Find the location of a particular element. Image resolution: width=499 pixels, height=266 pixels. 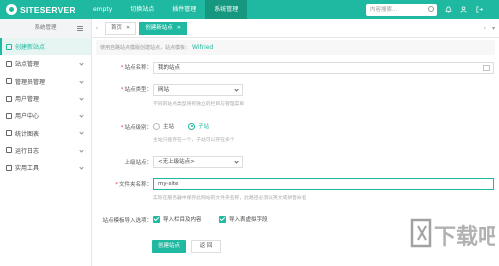

info-bar: 使用自路站点模版创建站点，站点模板： Wifried is located at coordinates (295, 47).